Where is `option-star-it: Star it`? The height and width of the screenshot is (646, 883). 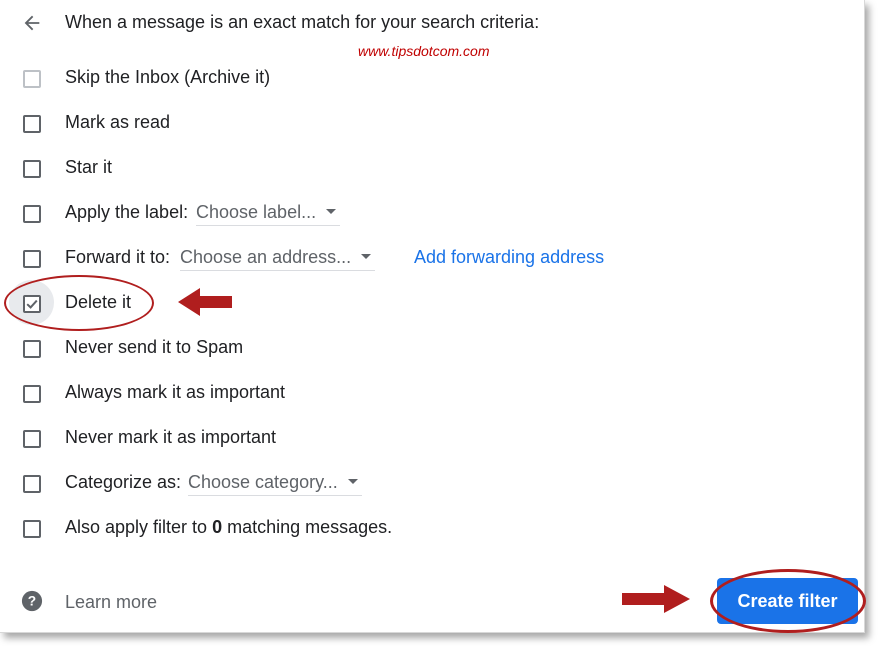 option-star-it: Star it is located at coordinates (430, 169).